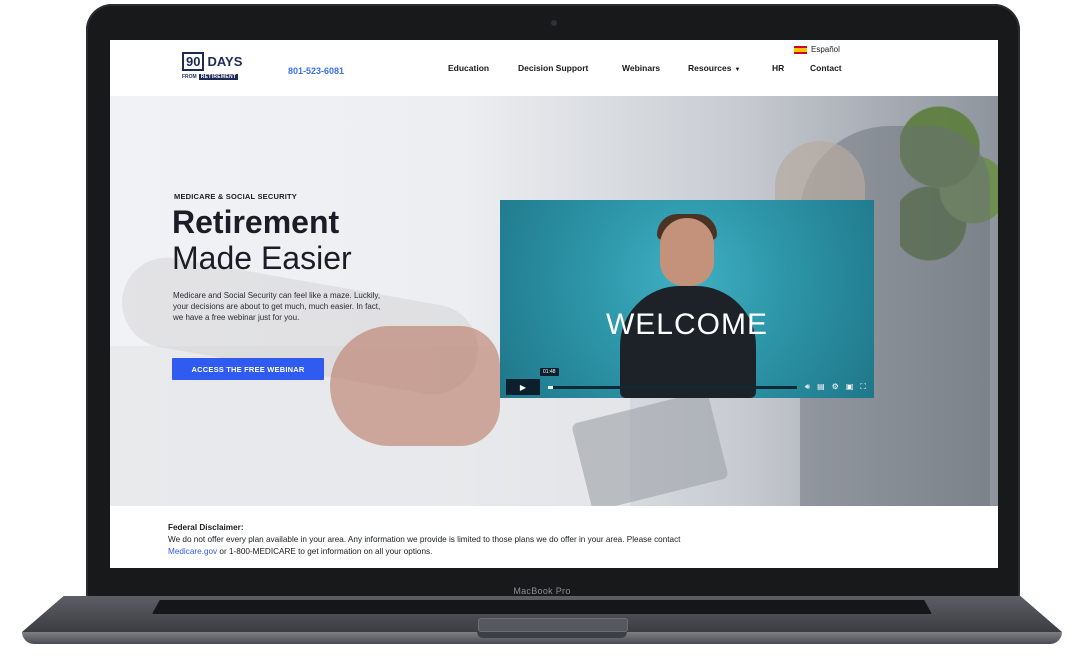 This screenshot has width=1084, height=664. What do you see at coordinates (262, 258) in the screenshot?
I see `hero-heading-light: Made Easier` at bounding box center [262, 258].